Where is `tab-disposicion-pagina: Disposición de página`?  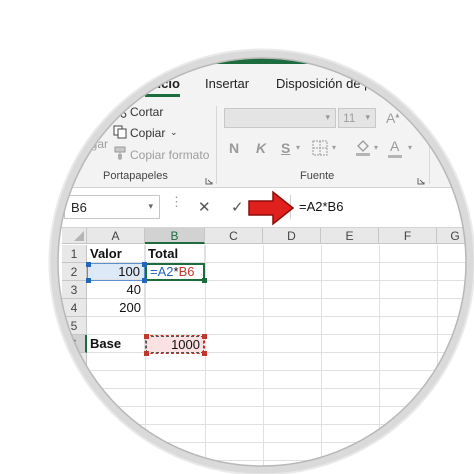 tab-disposicion-pagina: Disposición de página is located at coordinates (339, 83).